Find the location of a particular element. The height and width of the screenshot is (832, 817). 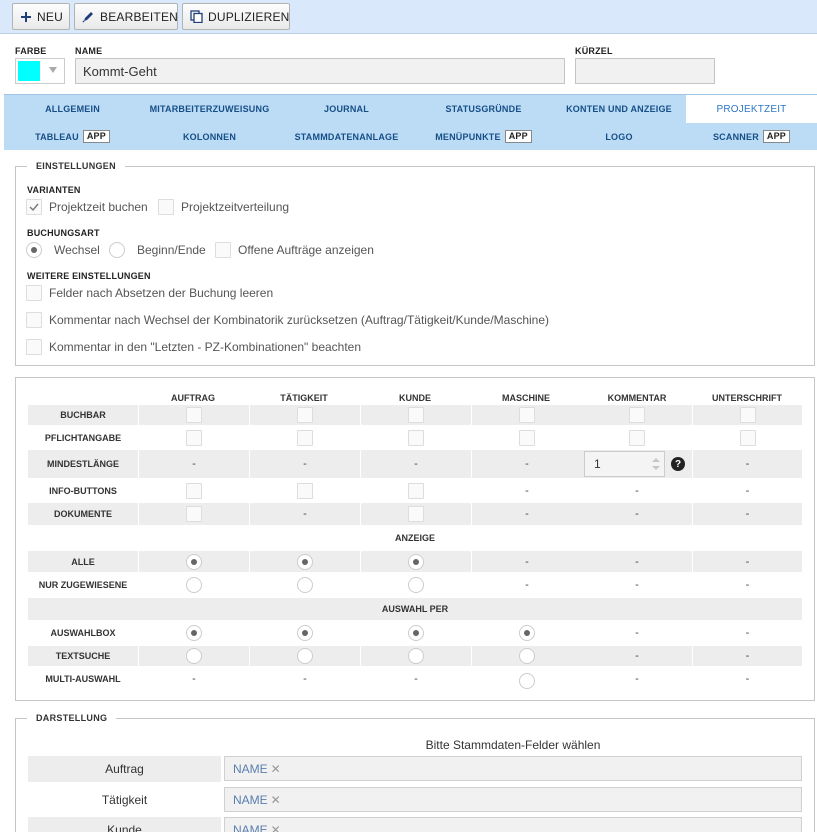

booking-label-beginn-ende: Beginn/Ende is located at coordinates (171, 250).